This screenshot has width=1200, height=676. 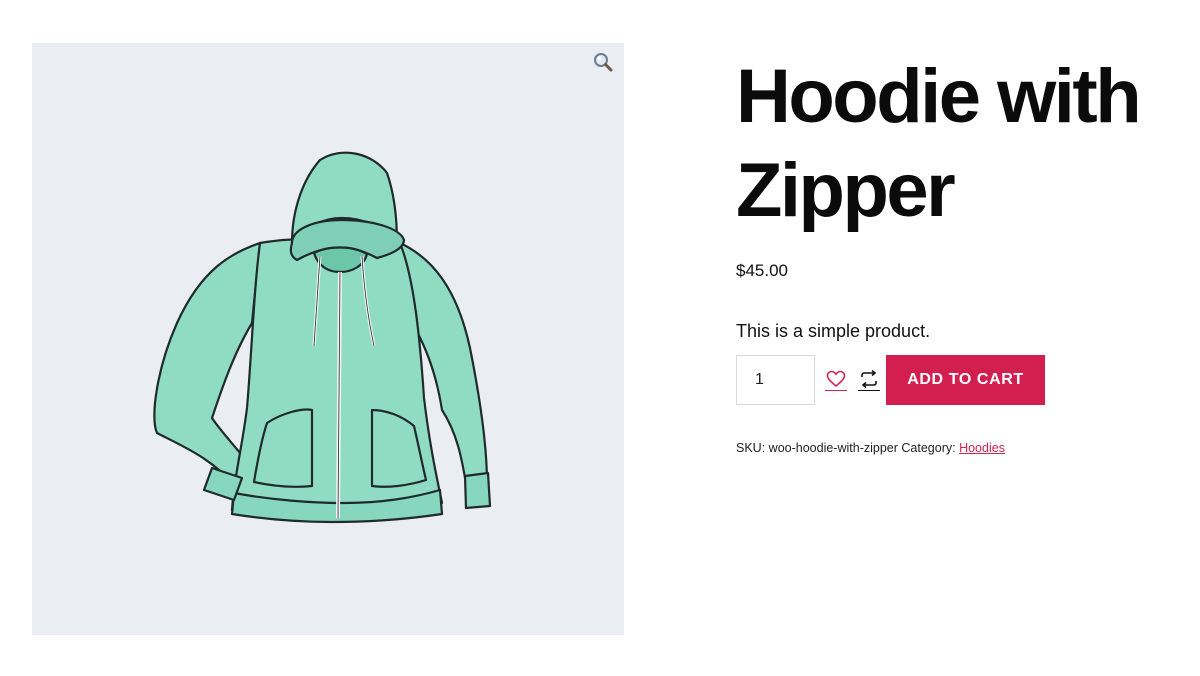 What do you see at coordinates (982, 448) in the screenshot?
I see `category-link: Hoodies` at bounding box center [982, 448].